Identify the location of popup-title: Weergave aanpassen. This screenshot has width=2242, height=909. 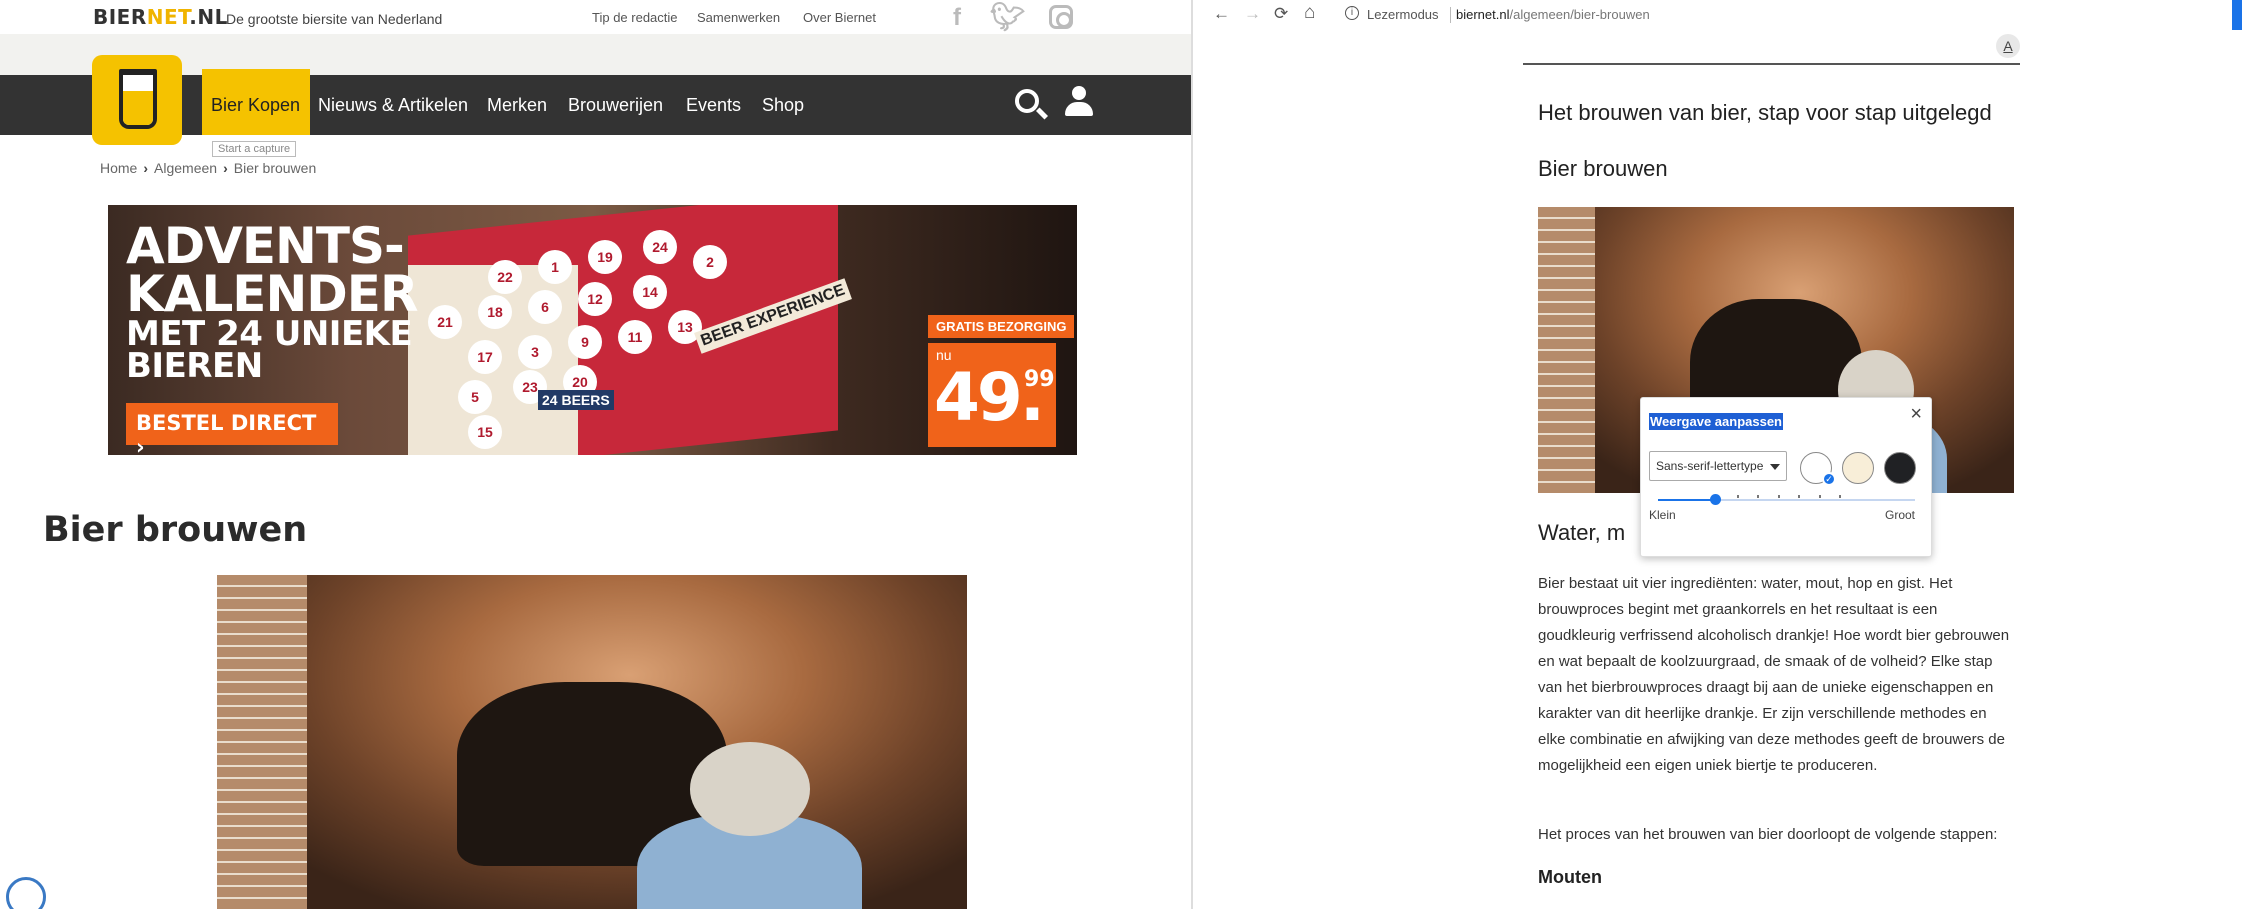
(1716, 421).